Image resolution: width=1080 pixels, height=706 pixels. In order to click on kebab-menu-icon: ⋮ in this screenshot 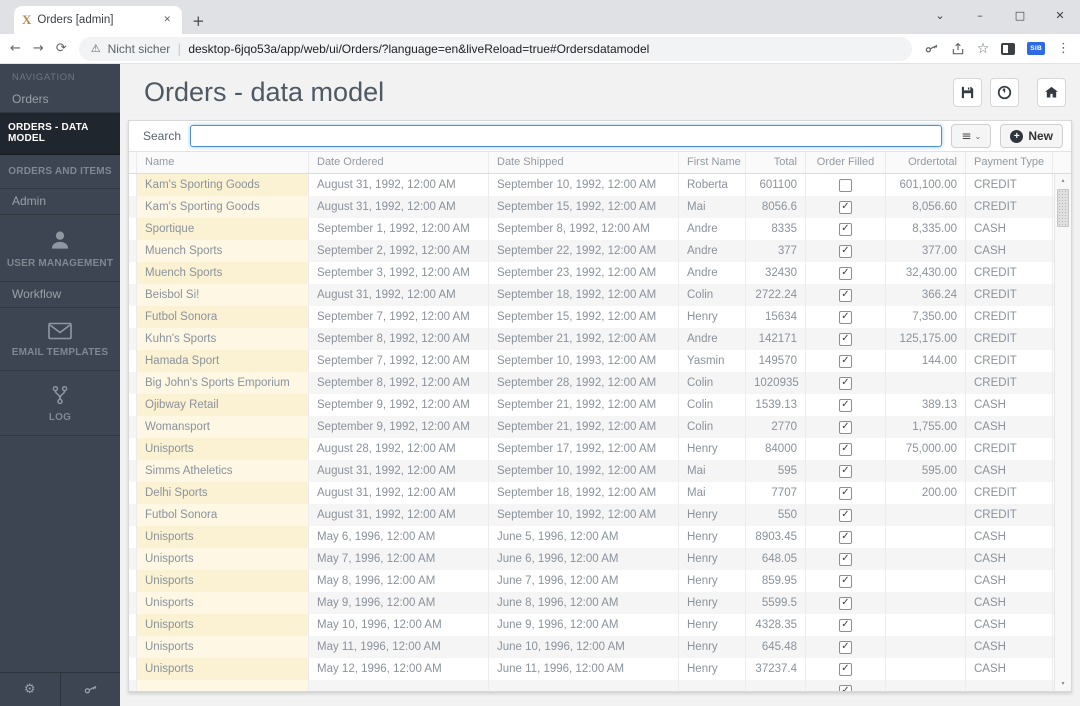, I will do `click(1063, 48)`.